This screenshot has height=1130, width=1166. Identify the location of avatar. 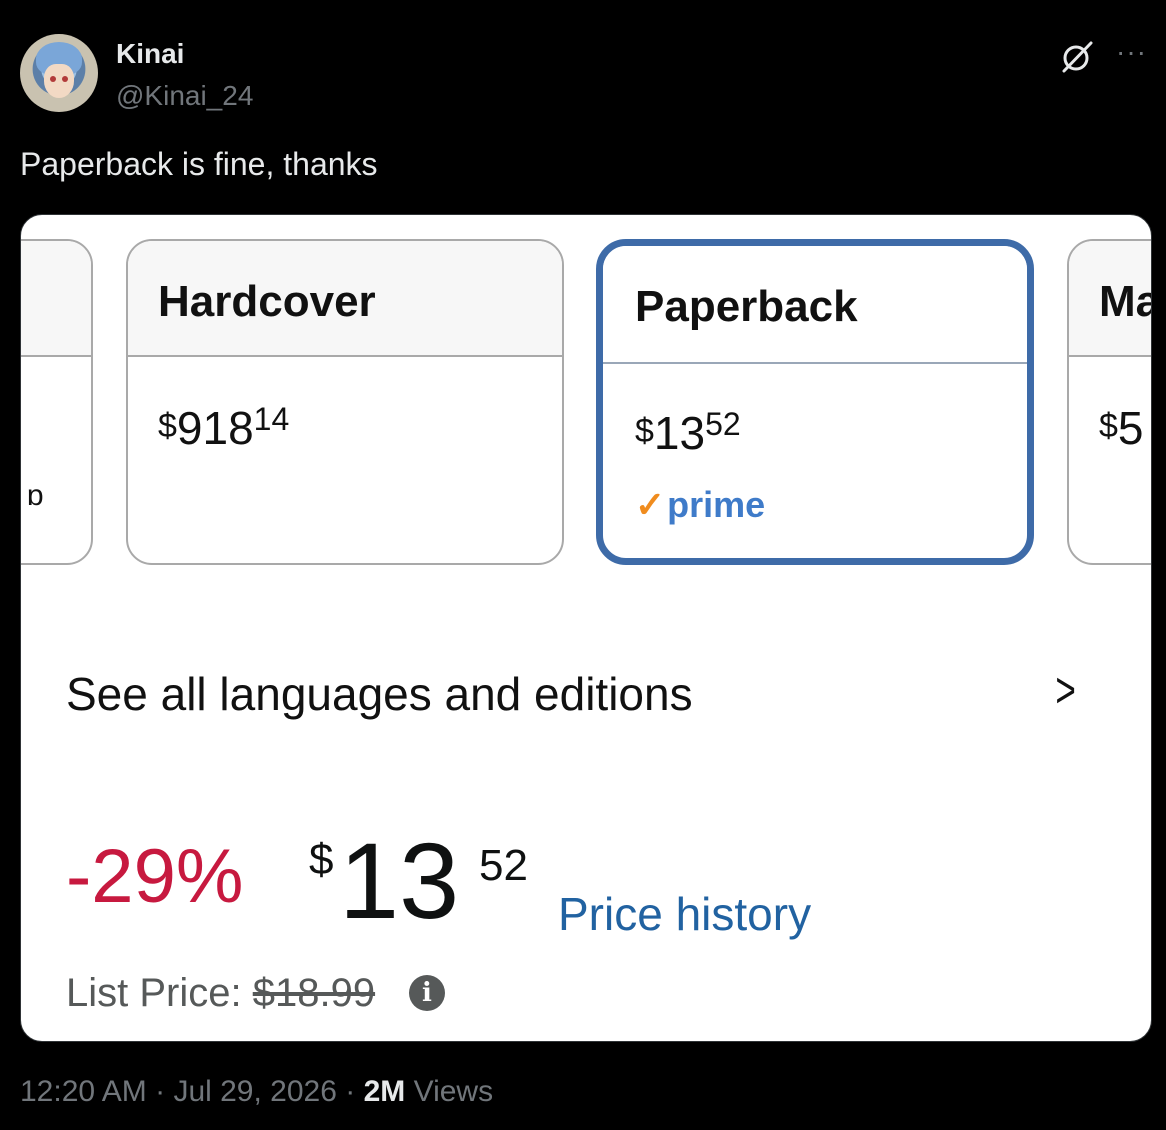
(59, 73).